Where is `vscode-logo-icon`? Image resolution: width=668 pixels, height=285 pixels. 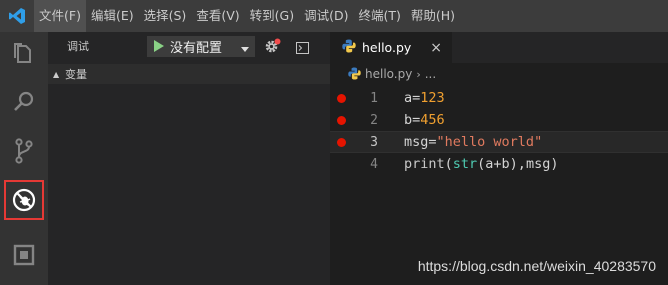
vscode-logo-icon is located at coordinates (17, 16).